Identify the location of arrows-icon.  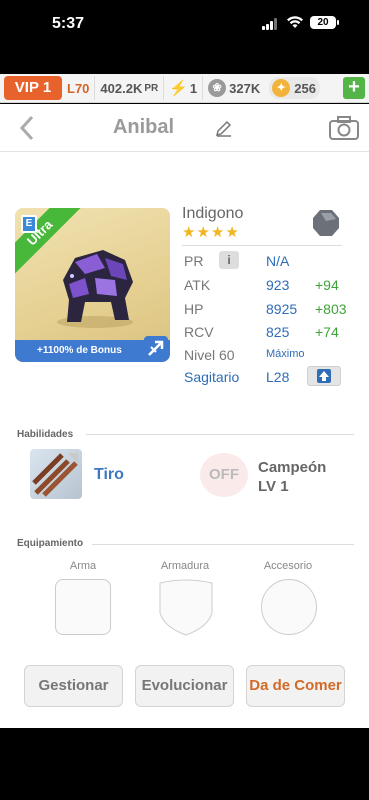
(55, 475).